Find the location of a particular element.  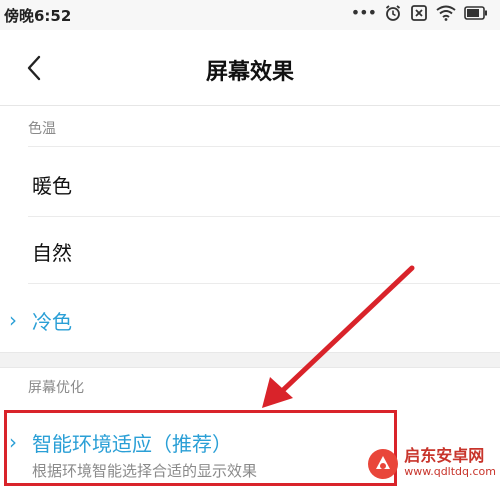

section-separator is located at coordinates (250, 360).